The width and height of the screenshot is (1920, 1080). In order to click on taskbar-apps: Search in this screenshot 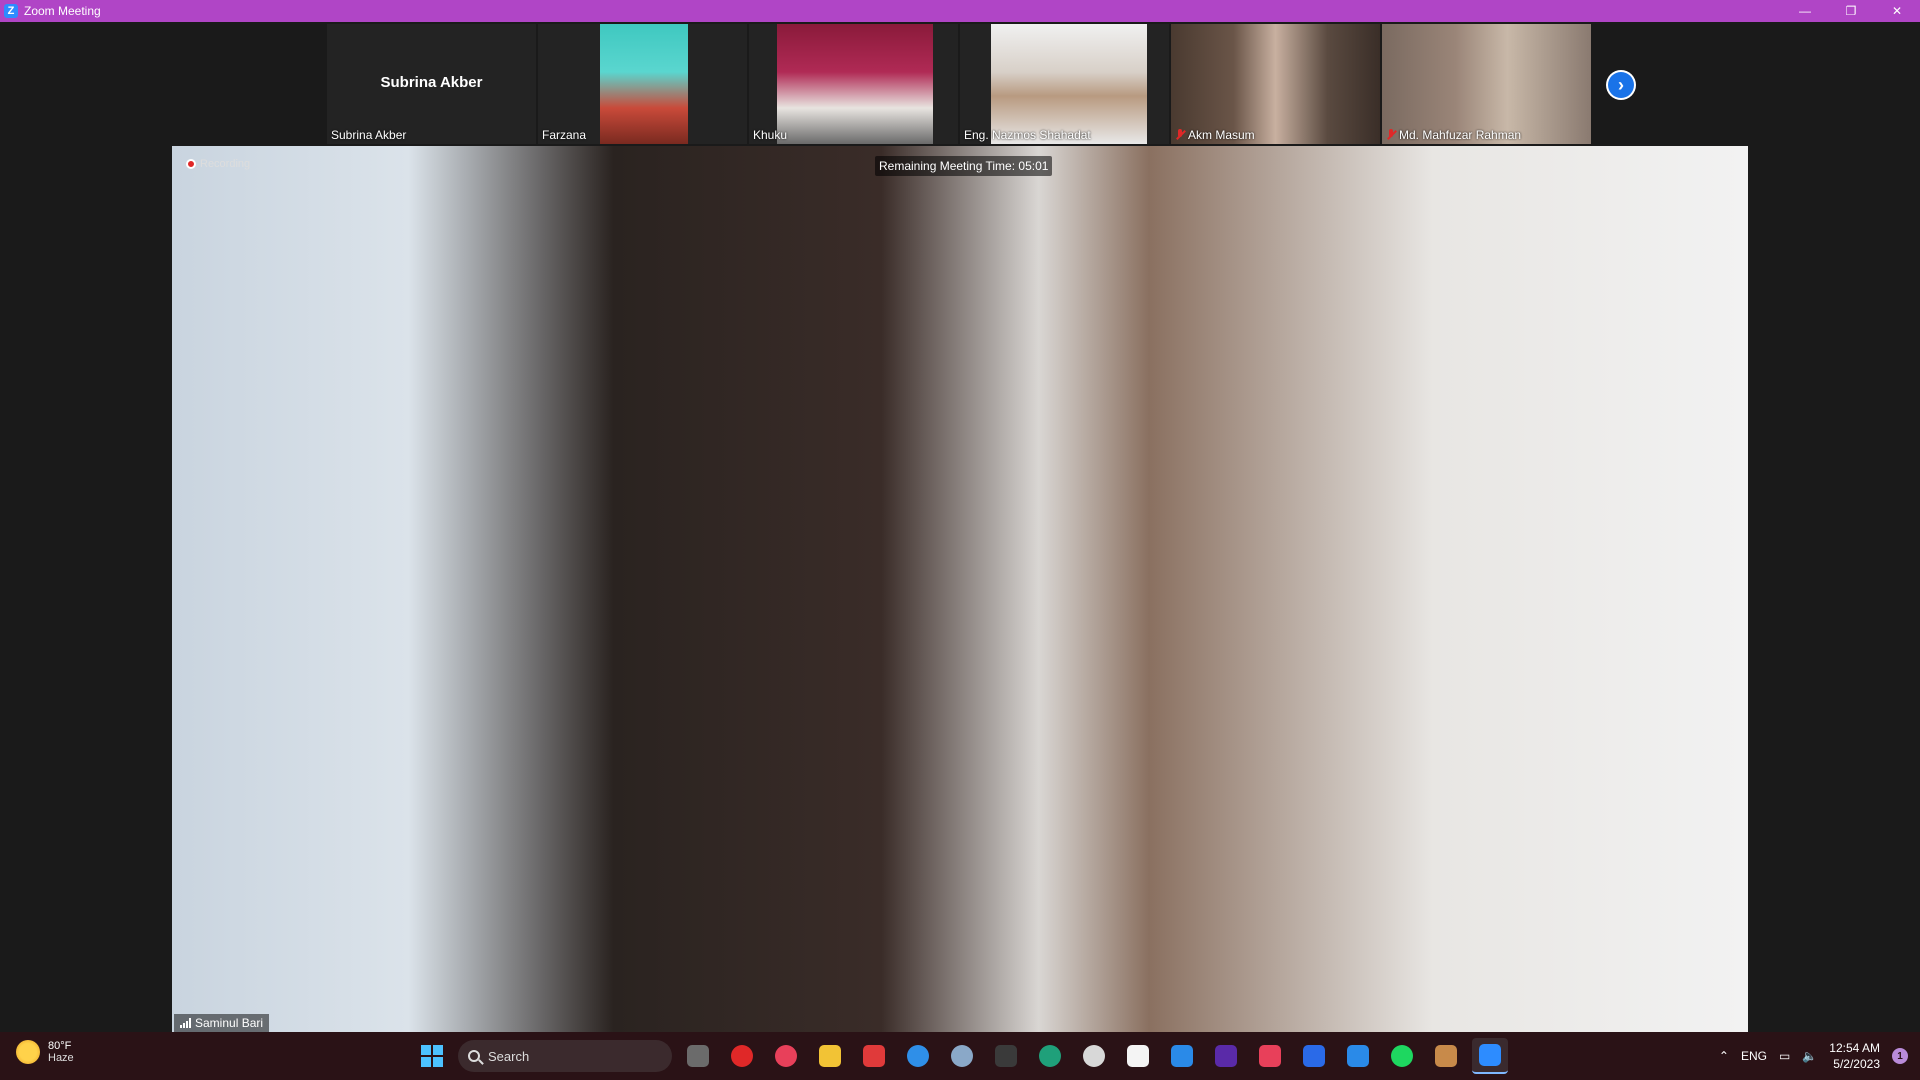, I will do `click(961, 1056)`.